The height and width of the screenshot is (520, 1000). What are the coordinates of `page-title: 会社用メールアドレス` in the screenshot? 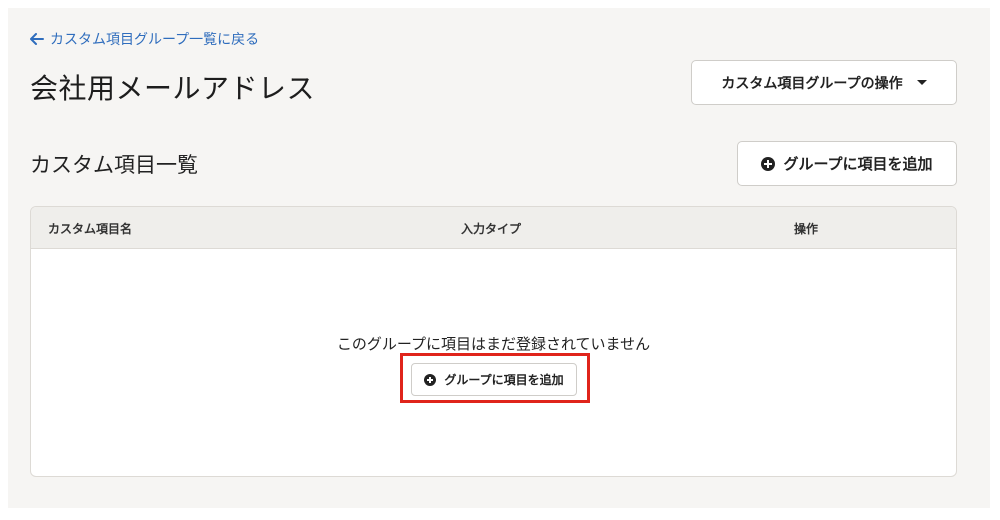 It's located at (173, 88).